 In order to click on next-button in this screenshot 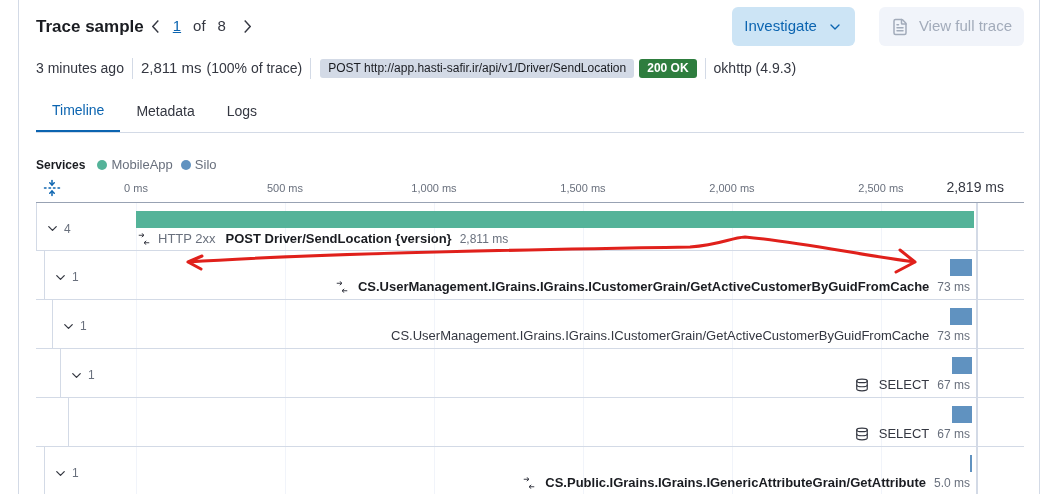, I will do `click(247, 26)`.